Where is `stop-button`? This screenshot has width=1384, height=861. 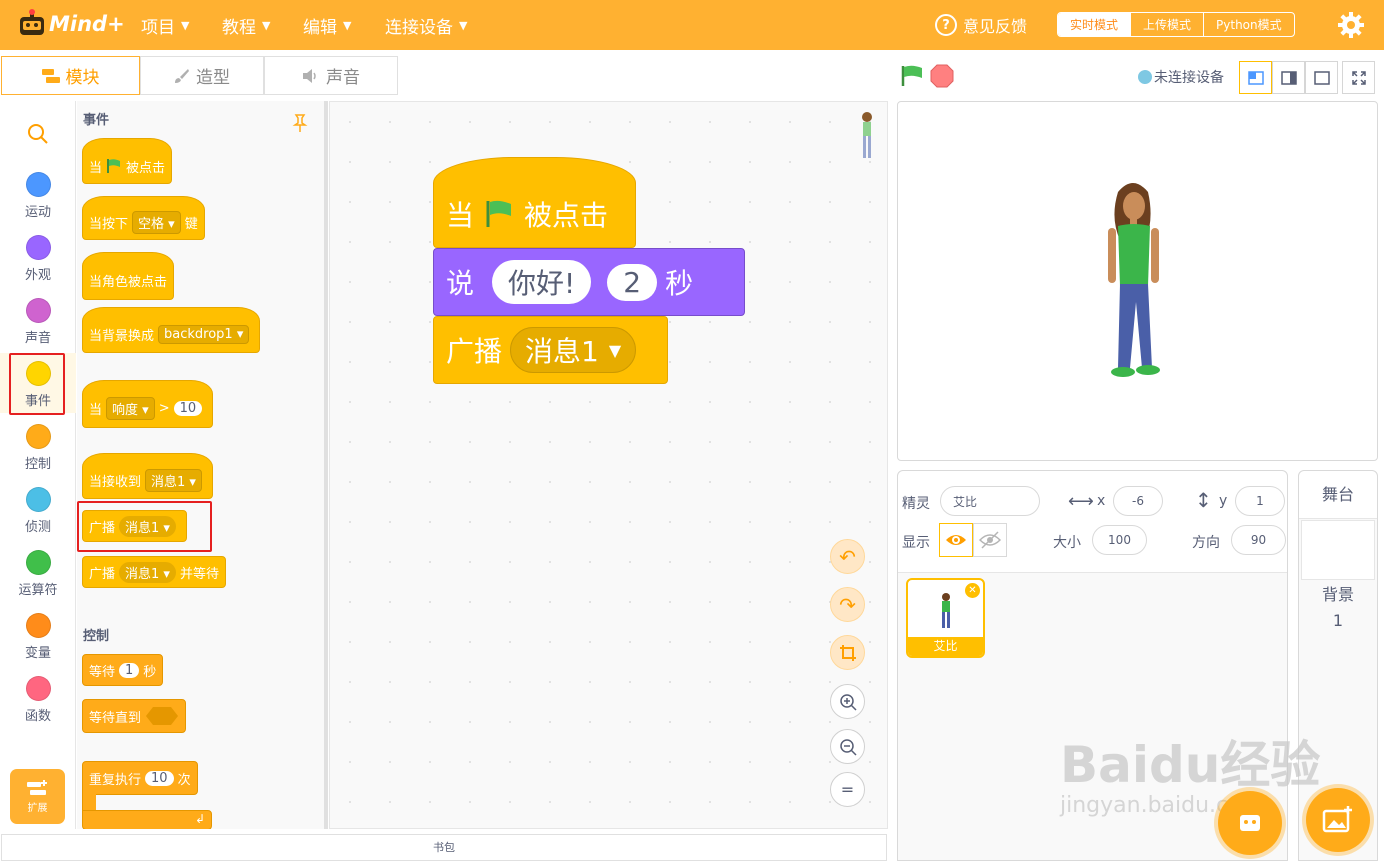 stop-button is located at coordinates (942, 78).